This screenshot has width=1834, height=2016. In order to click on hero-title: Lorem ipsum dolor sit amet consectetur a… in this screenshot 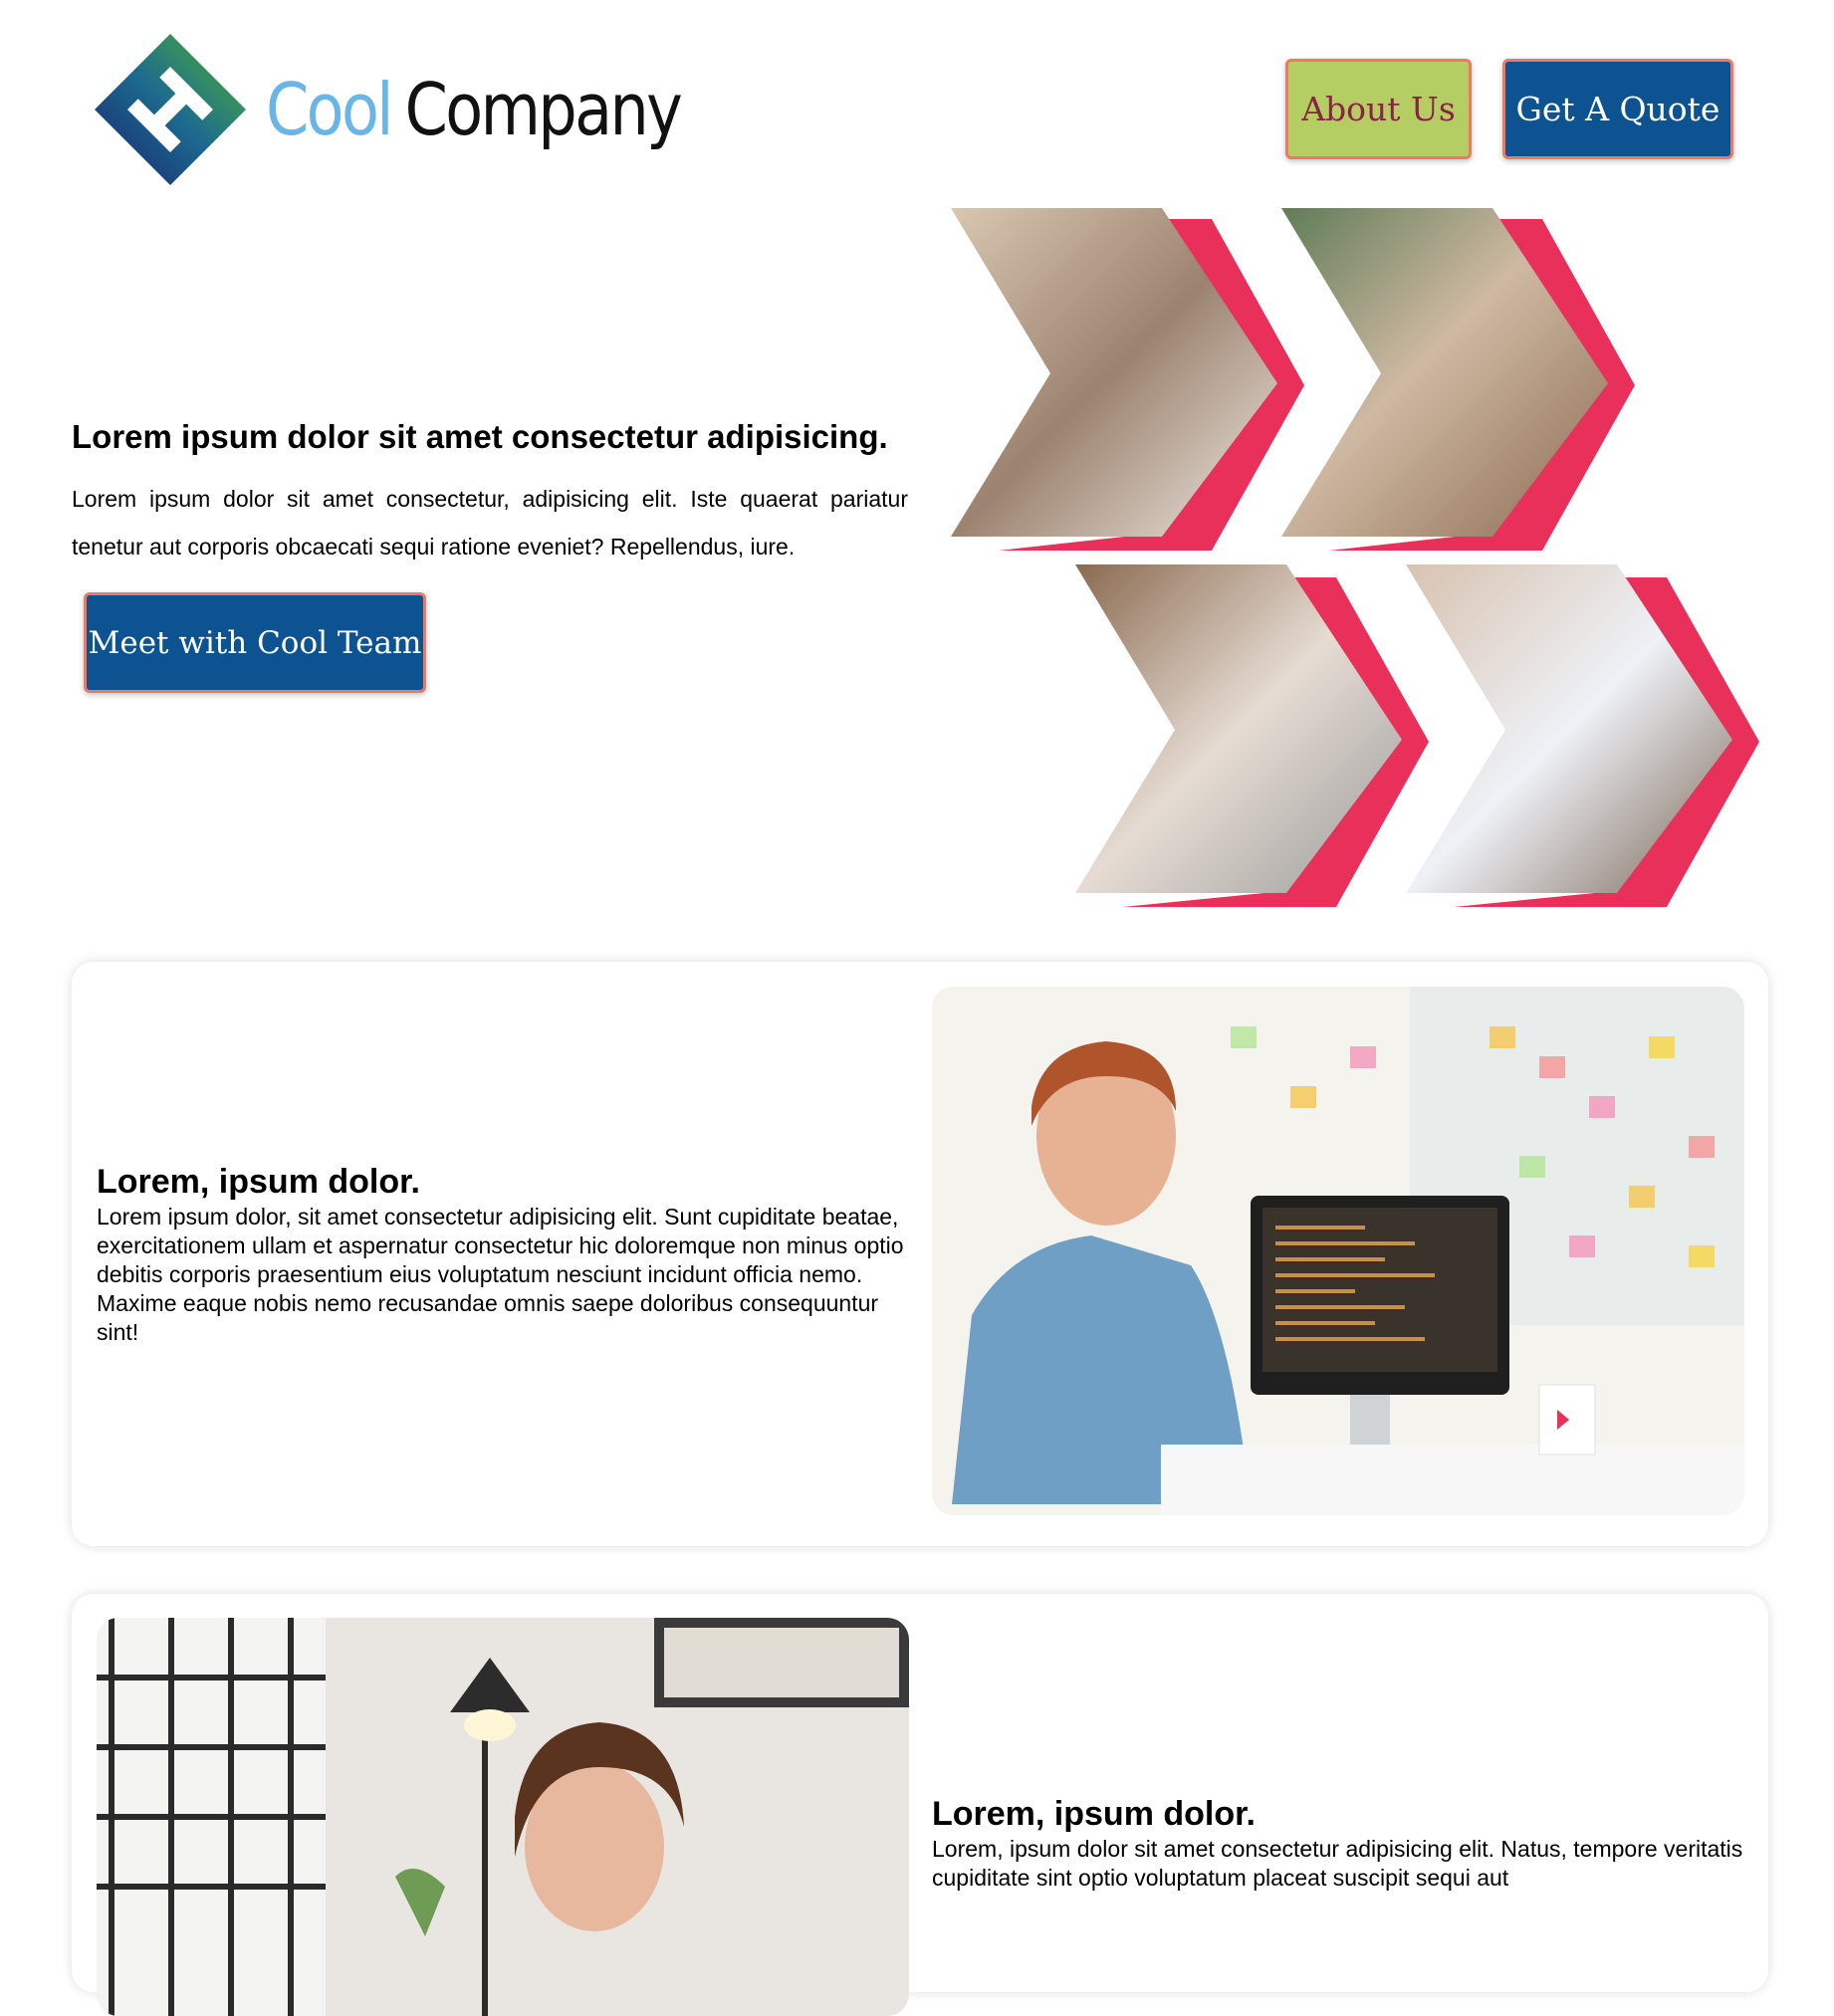, I will do `click(480, 437)`.